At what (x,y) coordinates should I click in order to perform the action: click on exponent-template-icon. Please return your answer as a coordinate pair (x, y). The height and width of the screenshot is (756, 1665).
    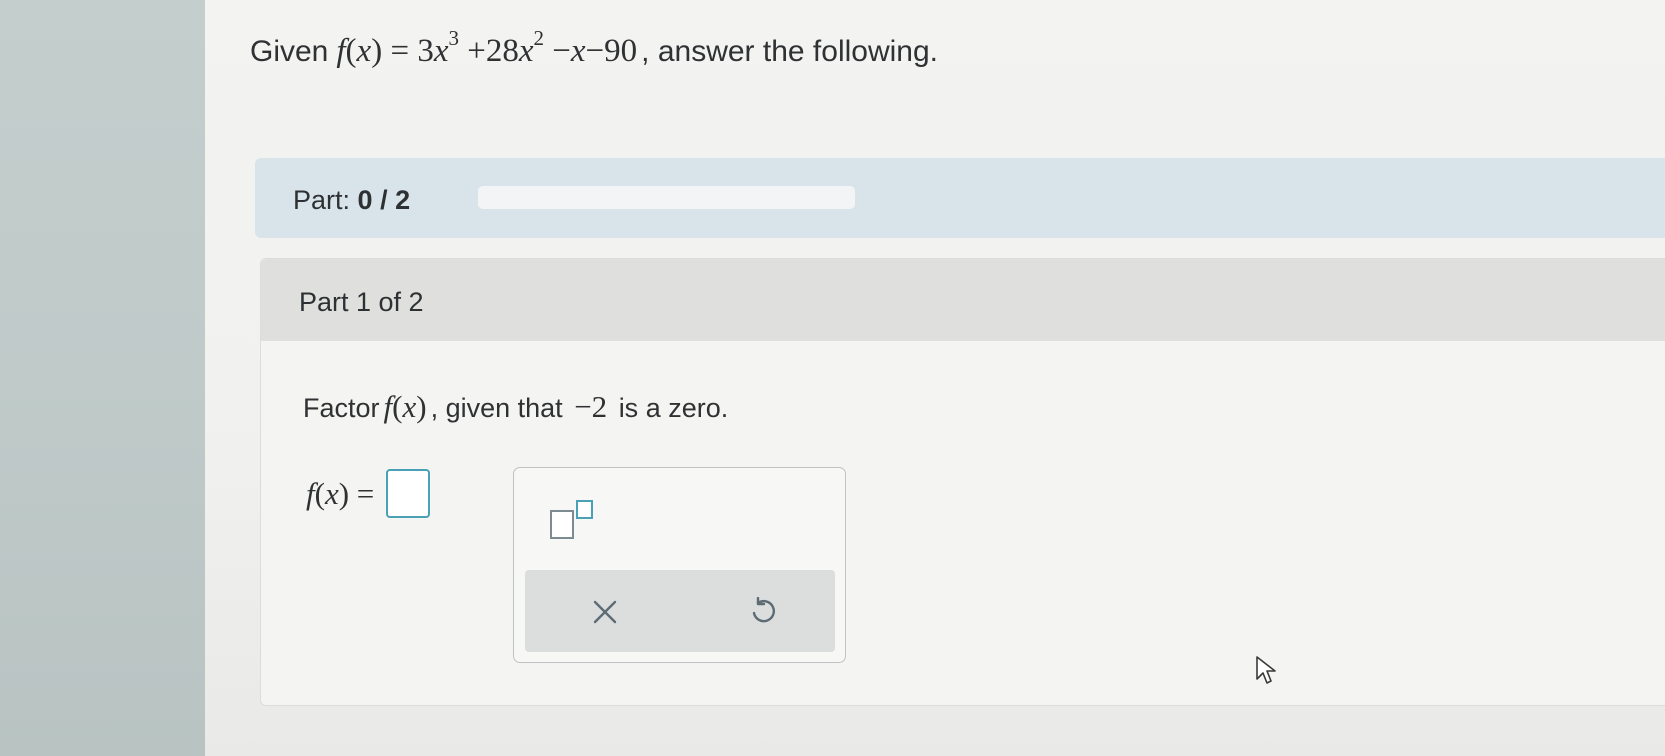
    Looking at the image, I should click on (575, 518).